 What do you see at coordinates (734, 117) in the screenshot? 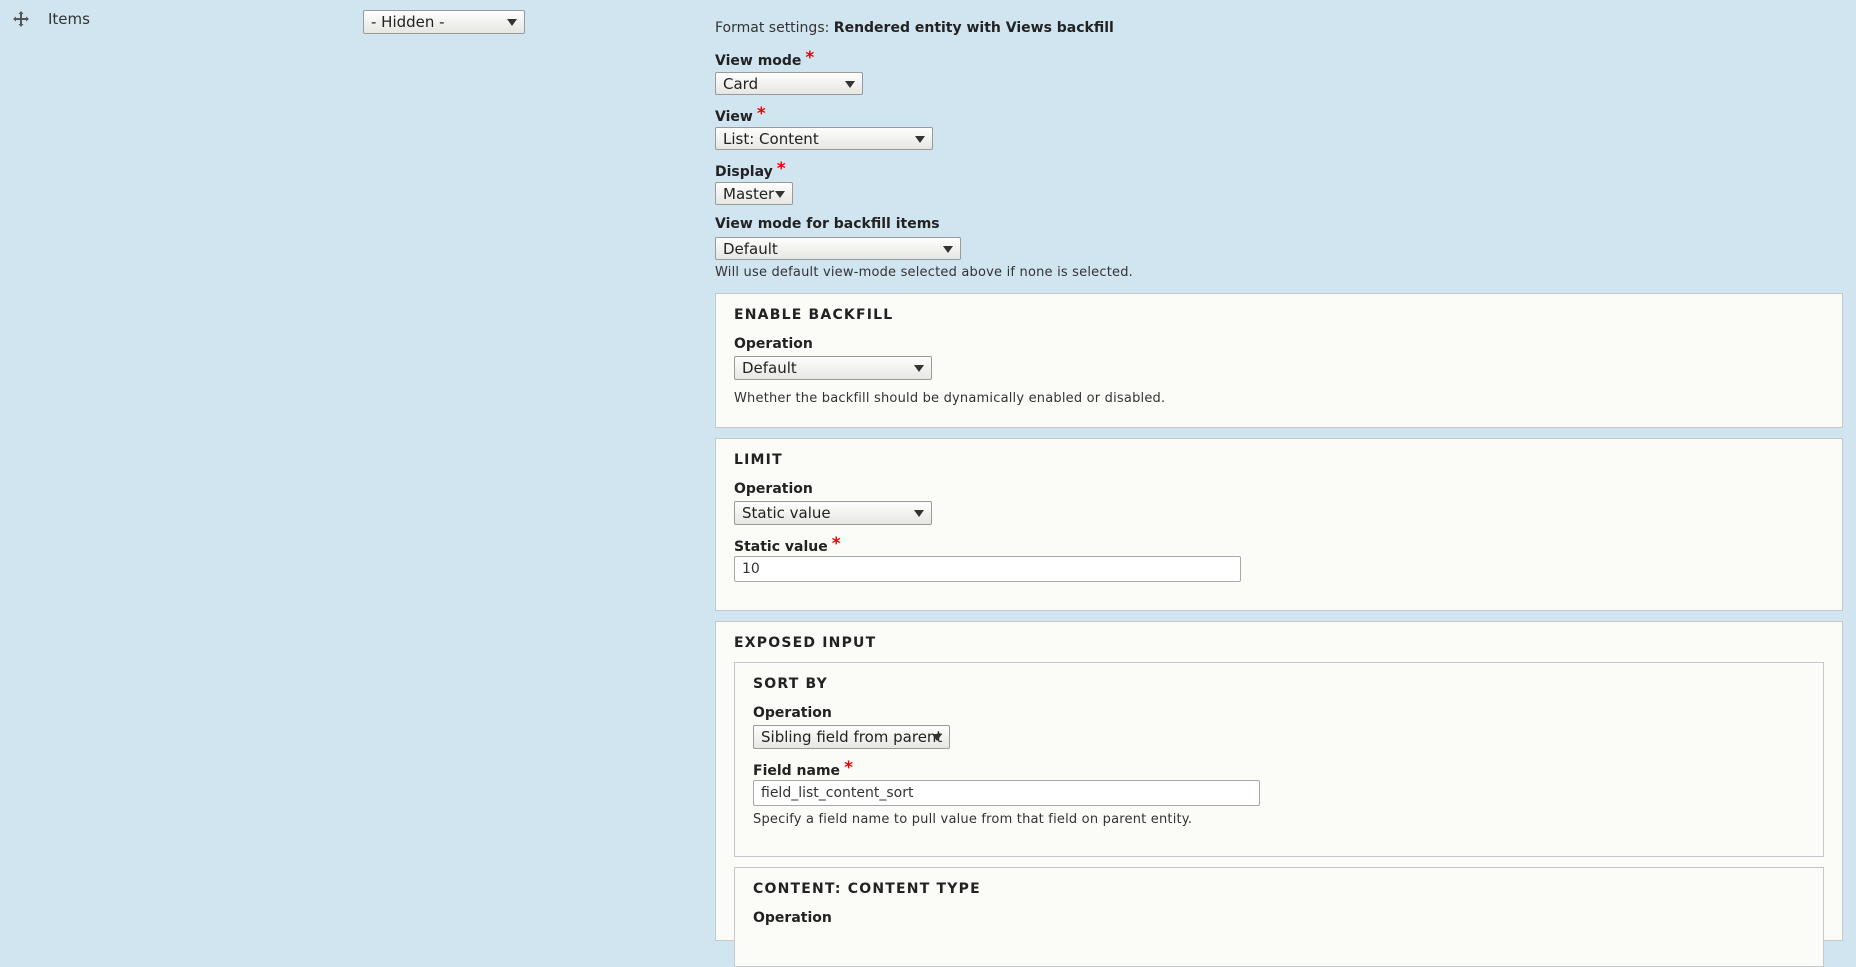
I see `view-label-text: View` at bounding box center [734, 117].